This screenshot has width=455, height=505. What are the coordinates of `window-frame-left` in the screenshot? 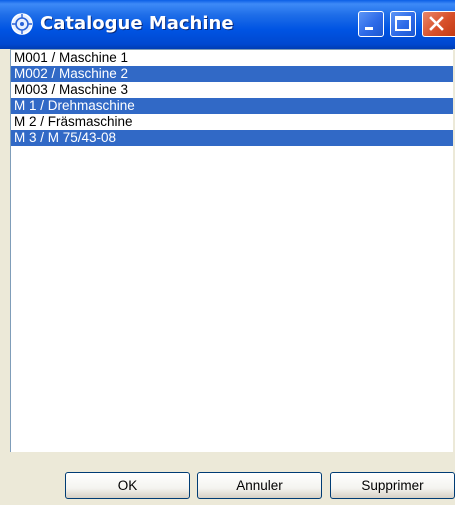 It's located at (5, 277).